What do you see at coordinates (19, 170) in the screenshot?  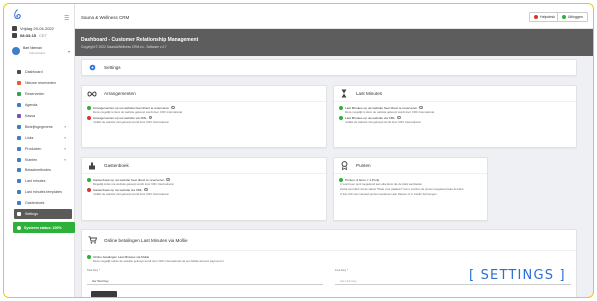 I see `payments-icon` at bounding box center [19, 170].